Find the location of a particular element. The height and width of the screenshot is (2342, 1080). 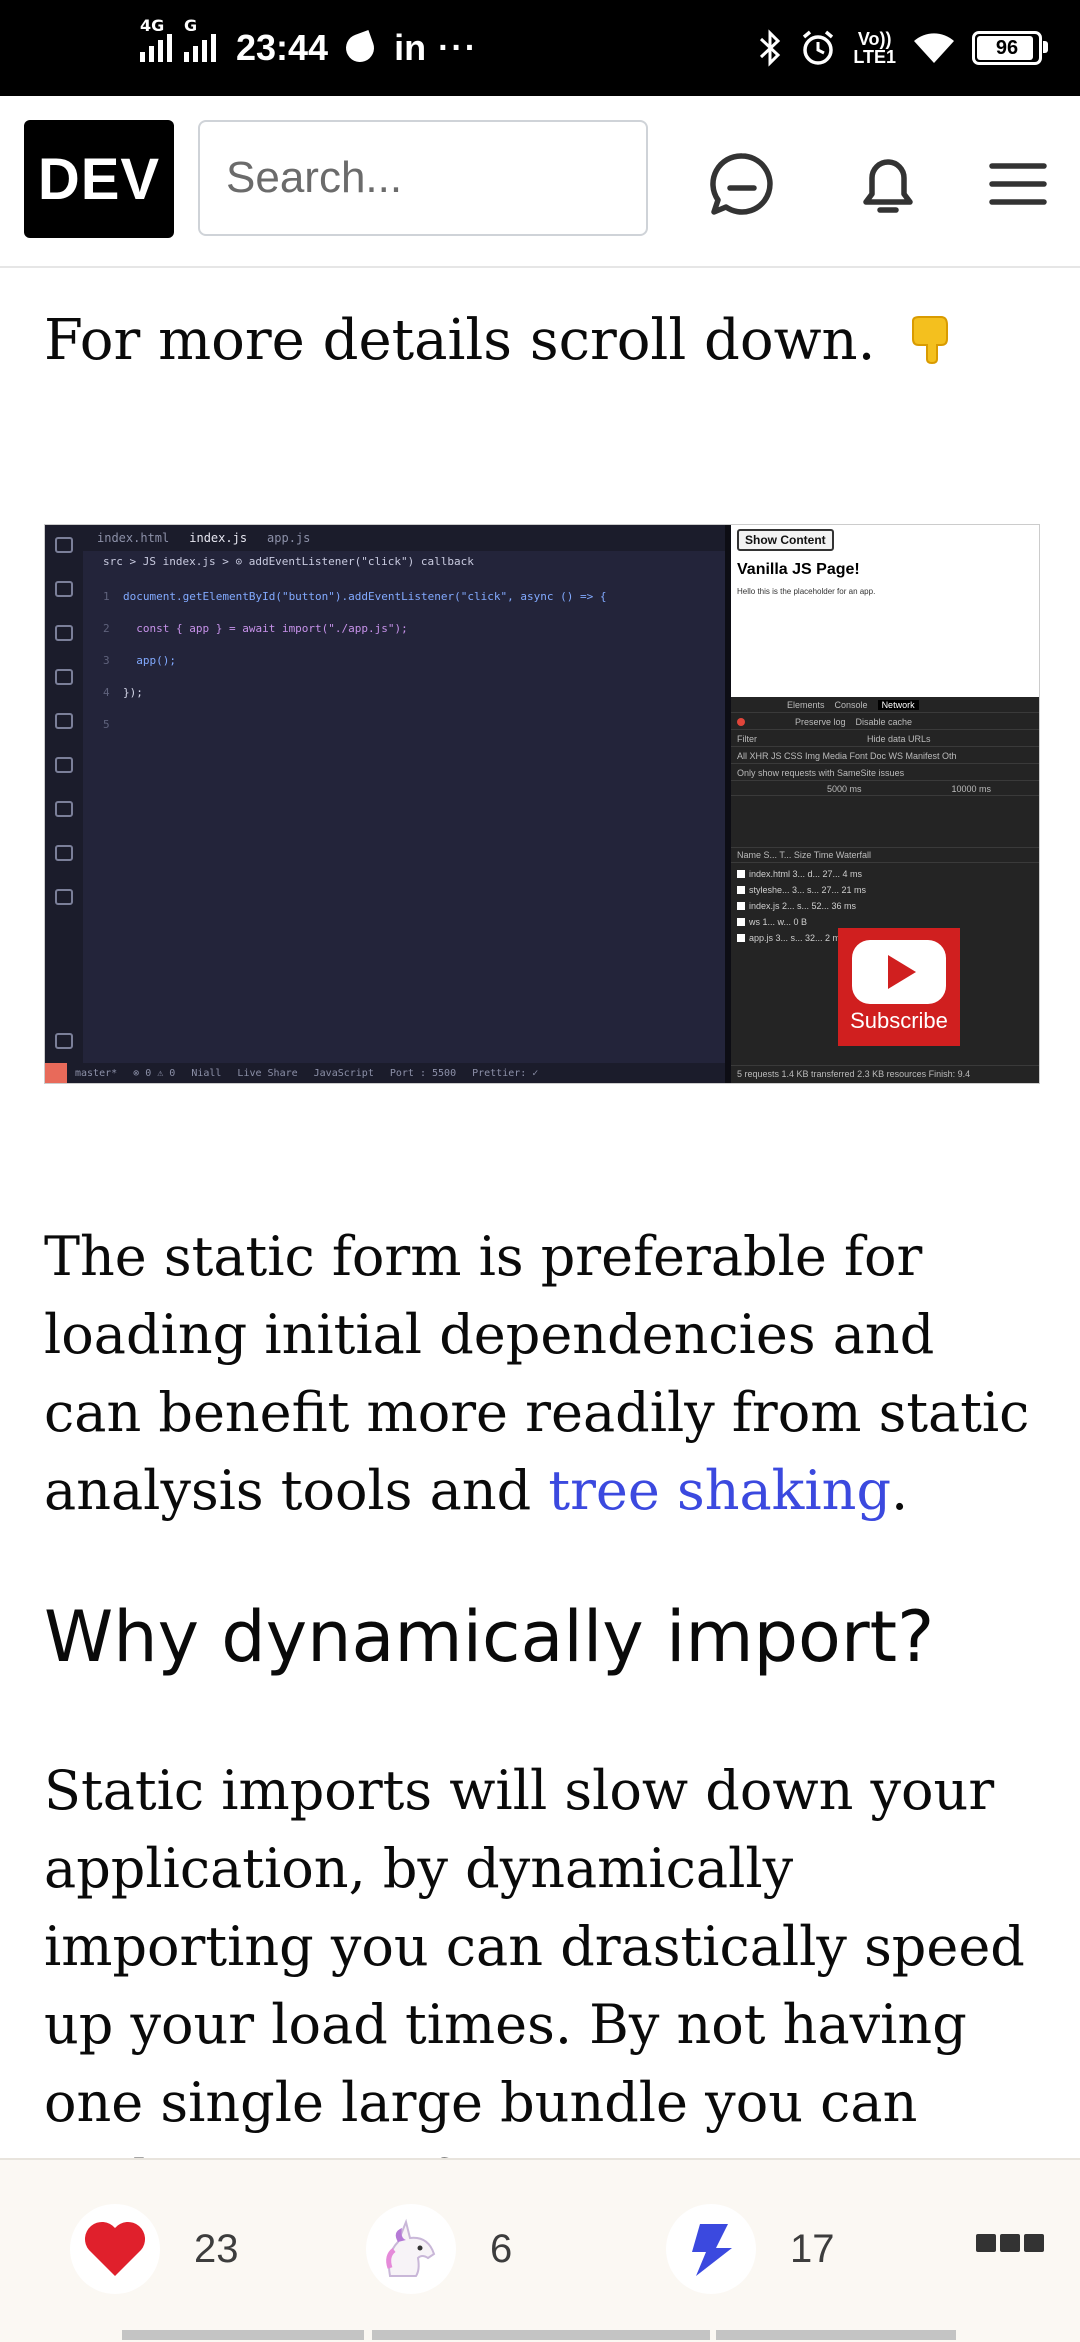

status-item: Niall is located at coordinates (206, 1073).